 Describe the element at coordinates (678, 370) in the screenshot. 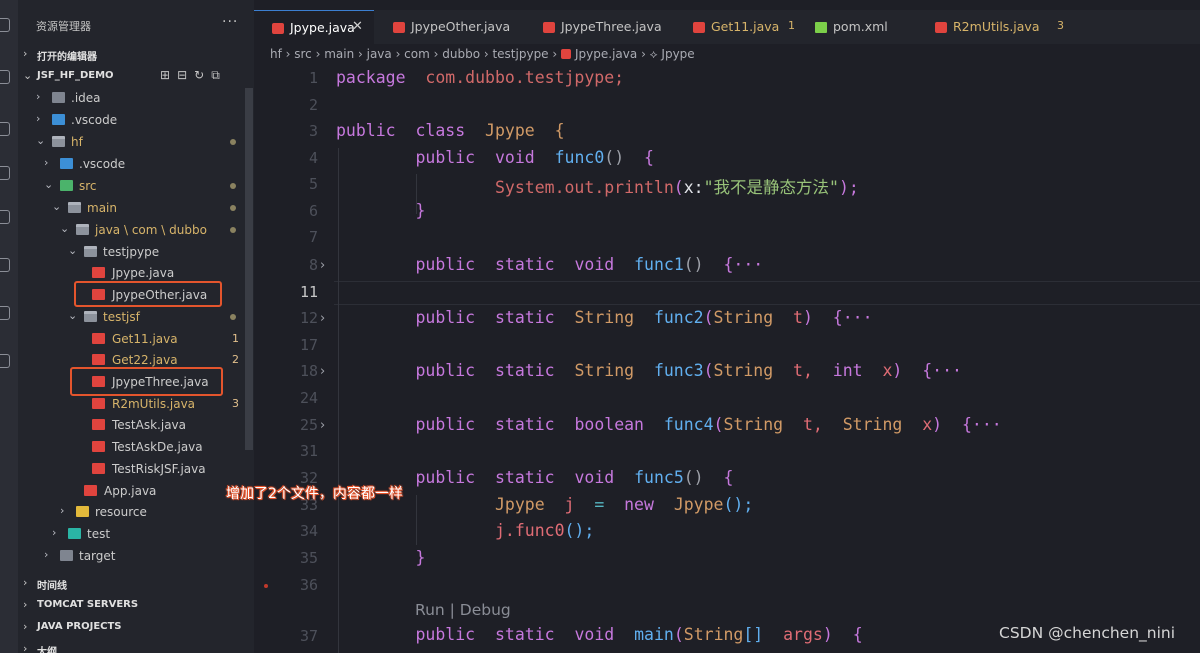

I see `token: func3` at that location.